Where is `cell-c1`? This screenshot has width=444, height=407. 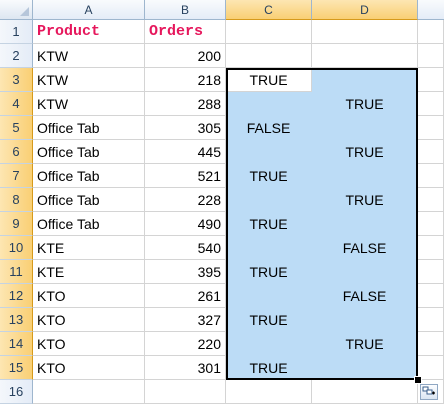
cell-c1 is located at coordinates (269, 32).